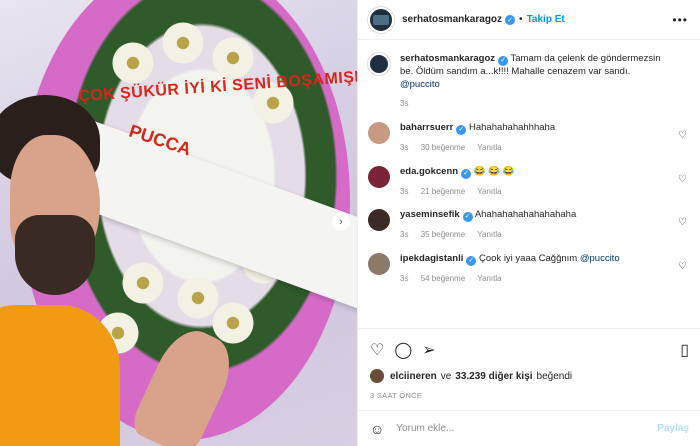 This screenshot has height=446, width=700. Describe the element at coordinates (447, 58) in the screenshot. I see `comment-username: serhatosmankaragoz` at that location.